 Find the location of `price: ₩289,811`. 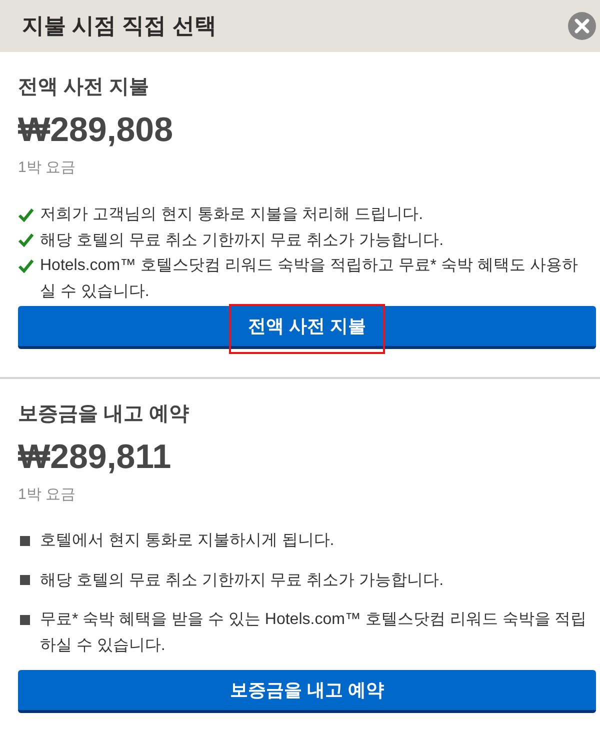

price: ₩289,811 is located at coordinates (95, 457).